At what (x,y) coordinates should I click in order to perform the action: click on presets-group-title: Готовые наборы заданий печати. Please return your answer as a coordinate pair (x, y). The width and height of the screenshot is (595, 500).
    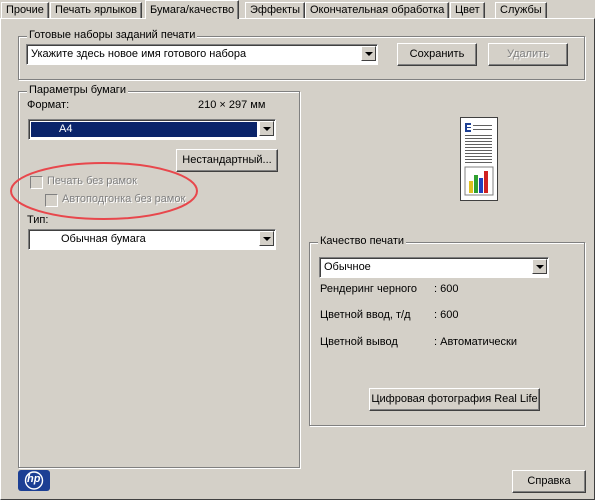
    Looking at the image, I should click on (112, 35).